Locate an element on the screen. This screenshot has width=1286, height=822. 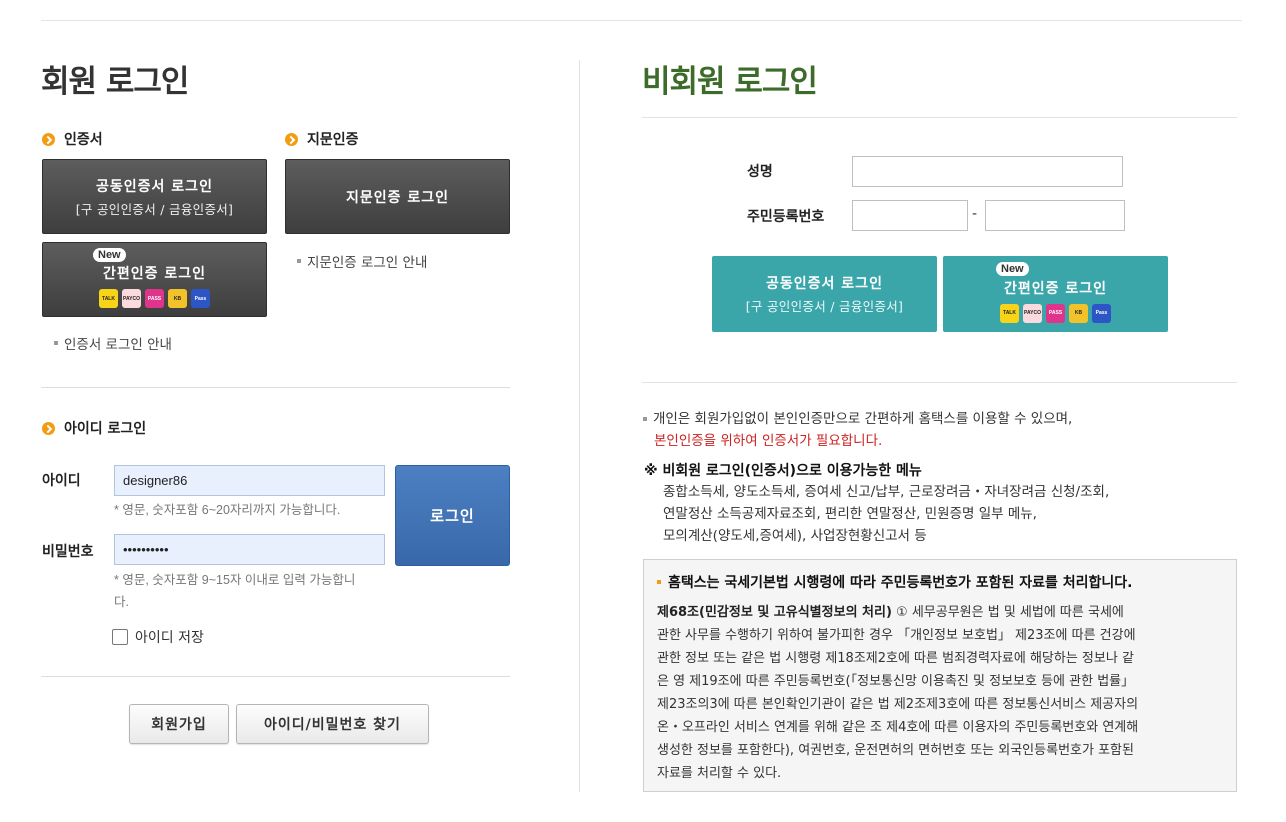
cert-section-label: 인증서 is located at coordinates (83, 140).